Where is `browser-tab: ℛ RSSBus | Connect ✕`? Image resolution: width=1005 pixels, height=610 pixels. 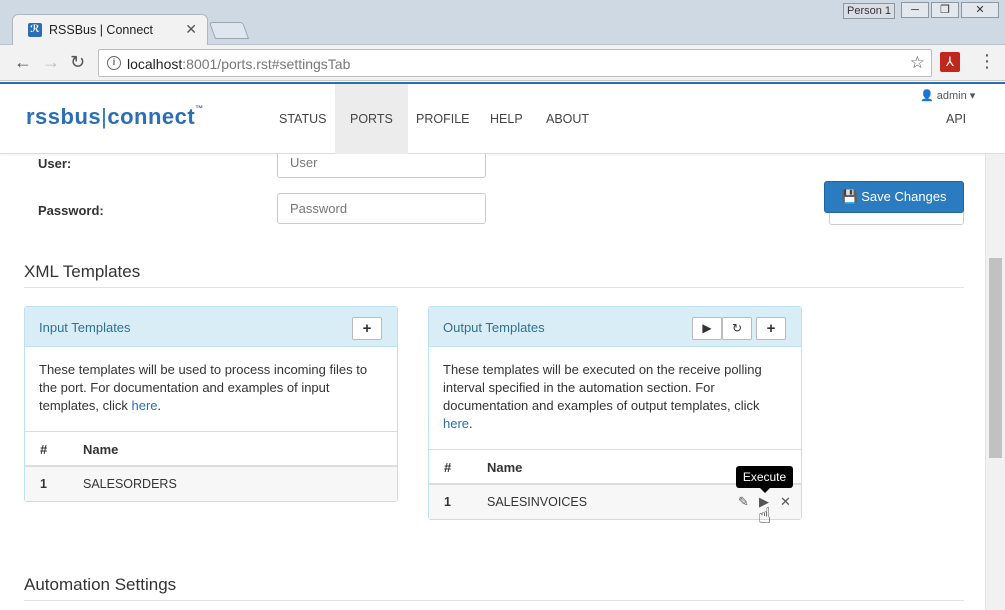
browser-tab: ℛ RSSBus | Connect ✕ is located at coordinates (110, 29).